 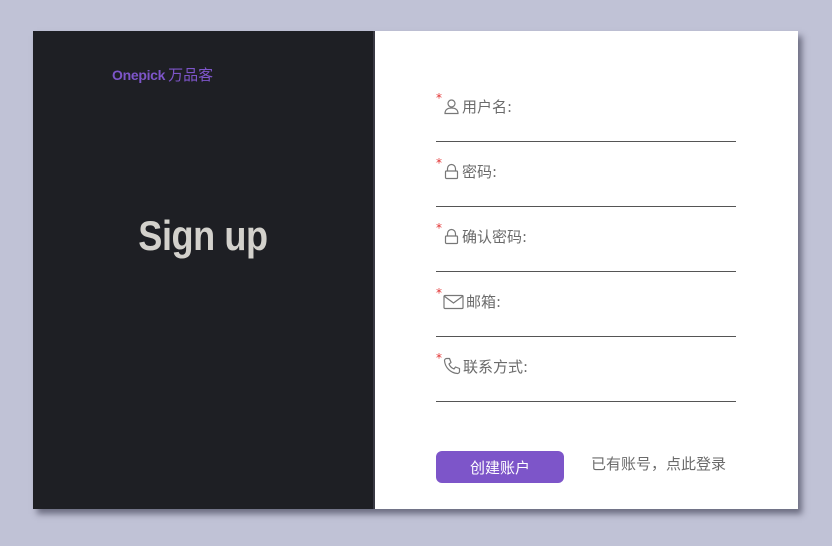 What do you see at coordinates (495, 236) in the screenshot?
I see `confirm-password-label: 确认密码:` at bounding box center [495, 236].